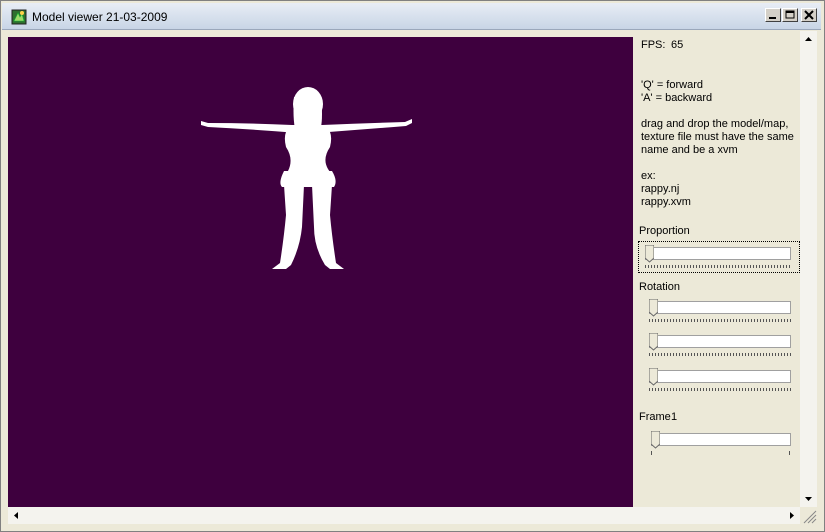 The height and width of the screenshot is (532, 825). I want to click on example-file: rappy.xvm, so click(666, 202).